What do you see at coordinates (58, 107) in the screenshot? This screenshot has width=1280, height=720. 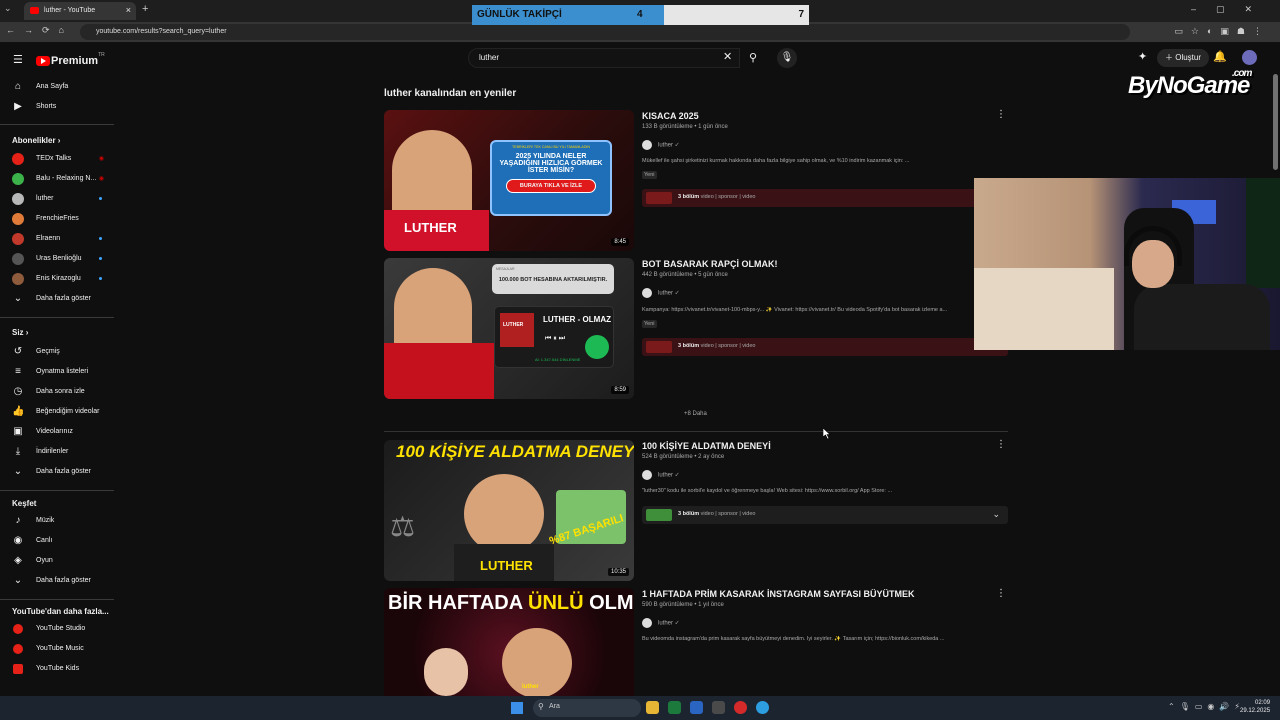 I see `sidebar-item-shorts: ▶ Shorts` at bounding box center [58, 107].